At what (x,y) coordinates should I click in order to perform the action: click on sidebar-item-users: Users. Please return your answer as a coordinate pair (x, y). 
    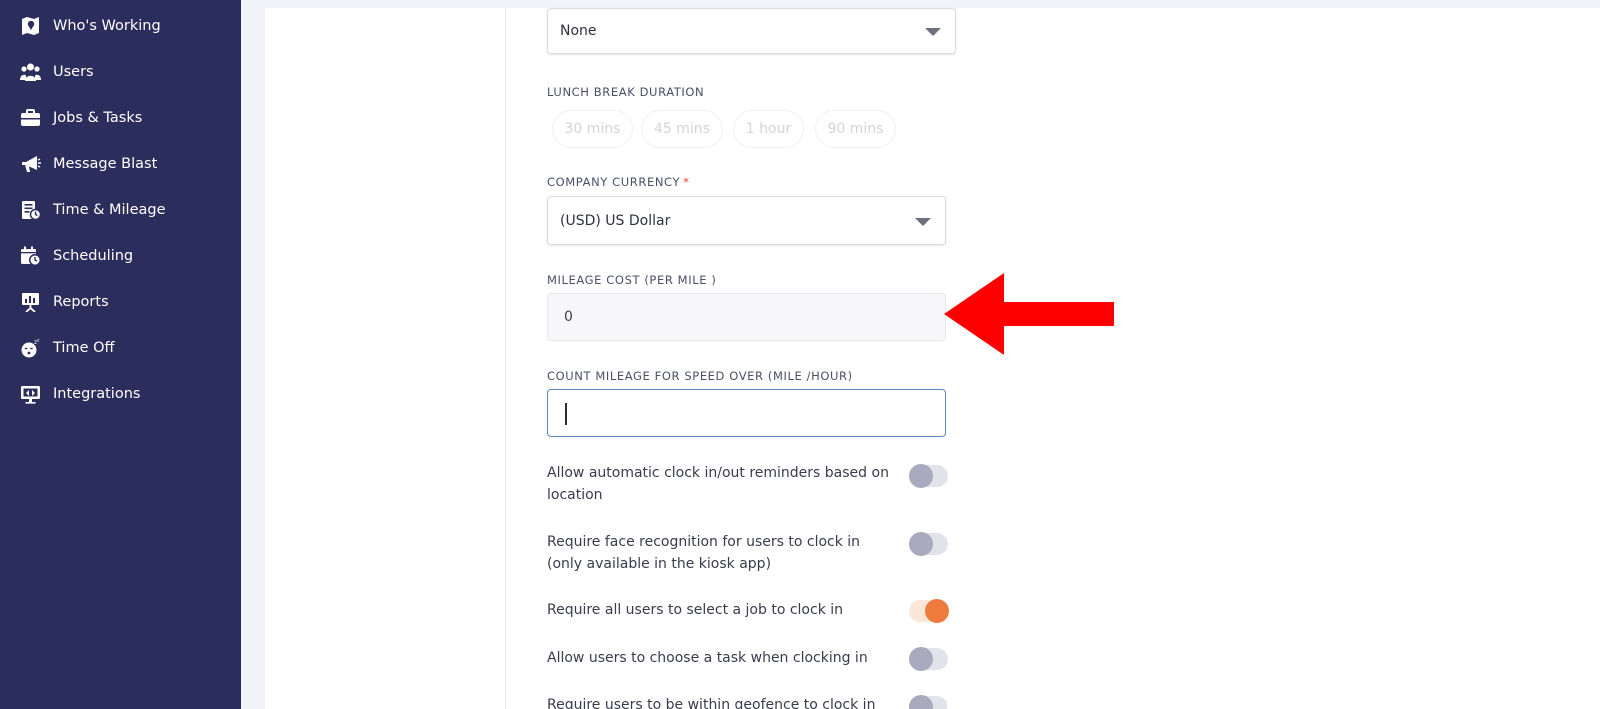
    Looking at the image, I should click on (120, 72).